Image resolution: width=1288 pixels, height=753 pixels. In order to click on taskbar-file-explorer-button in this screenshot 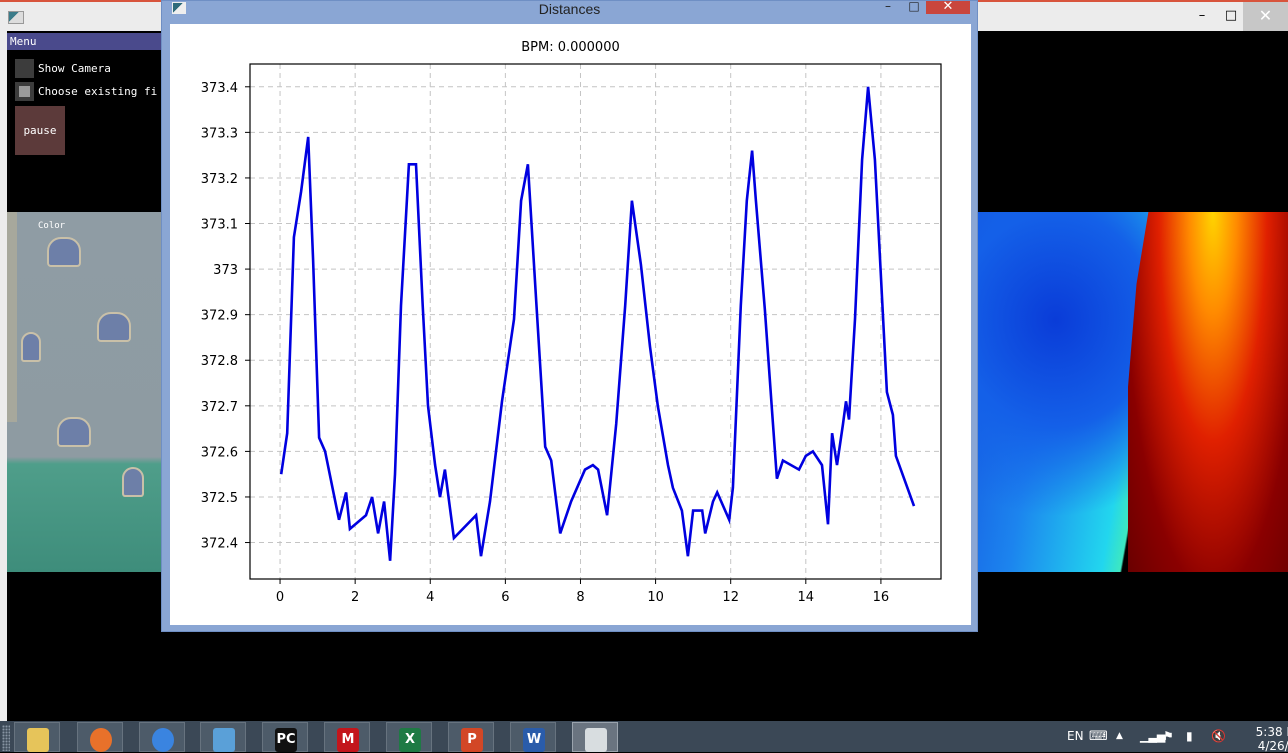, I will do `click(37, 737)`.